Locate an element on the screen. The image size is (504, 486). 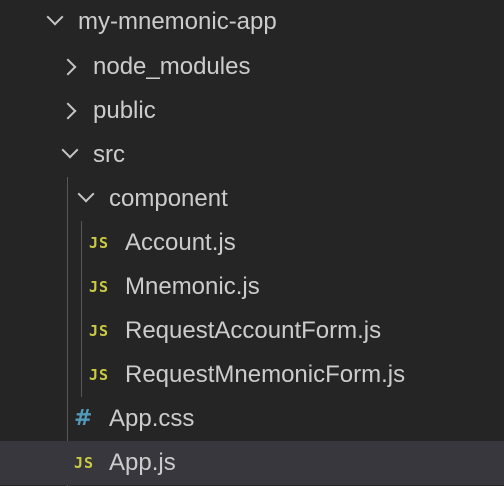
tree-item-request-account-form-js: JS RequestAccountForm.js is located at coordinates (252, 331).